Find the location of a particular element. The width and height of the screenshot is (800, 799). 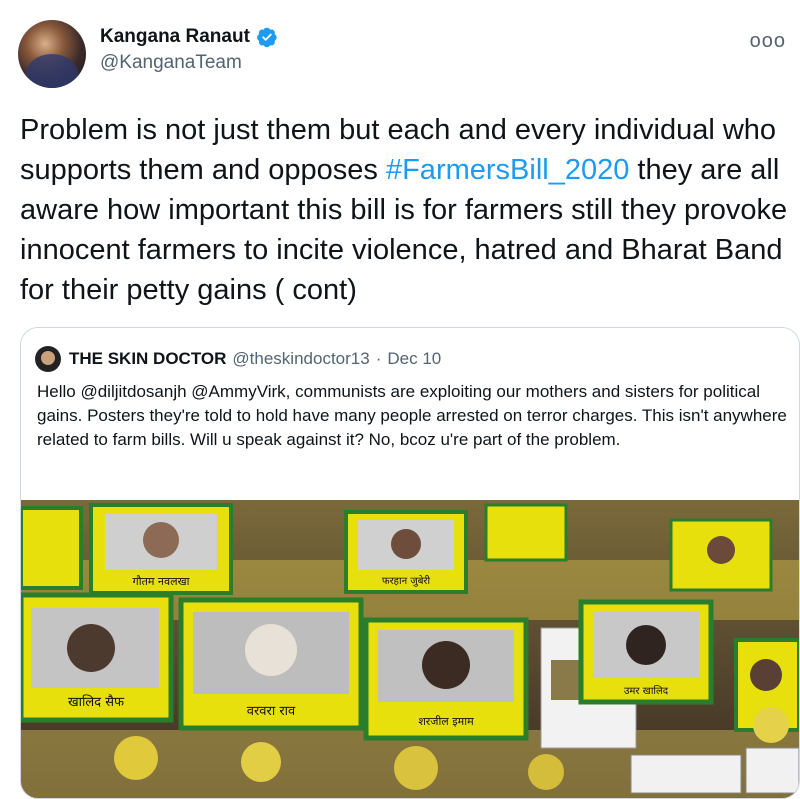

author-name-text: Kangana Ranaut is located at coordinates (175, 37).